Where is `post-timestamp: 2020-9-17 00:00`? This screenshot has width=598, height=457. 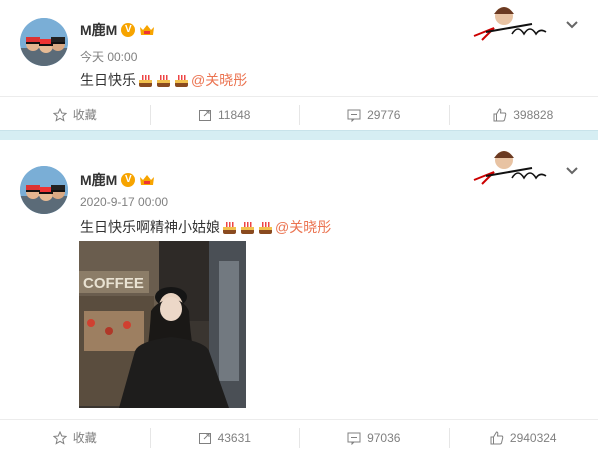 post-timestamp: 2020-9-17 00:00 is located at coordinates (124, 202).